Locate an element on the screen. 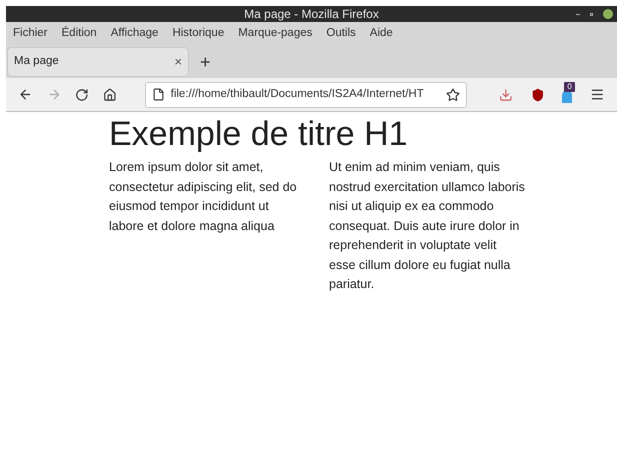 The height and width of the screenshot is (461, 617). download-icon is located at coordinates (506, 95).